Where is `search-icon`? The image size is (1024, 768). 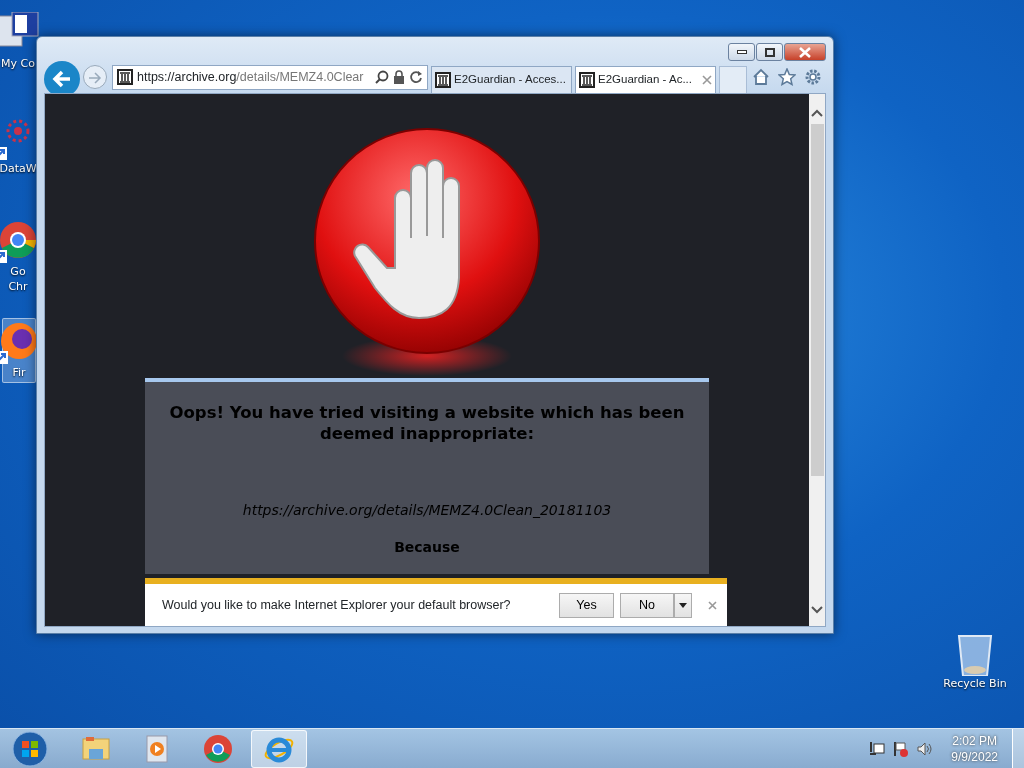 search-icon is located at coordinates (382, 77).